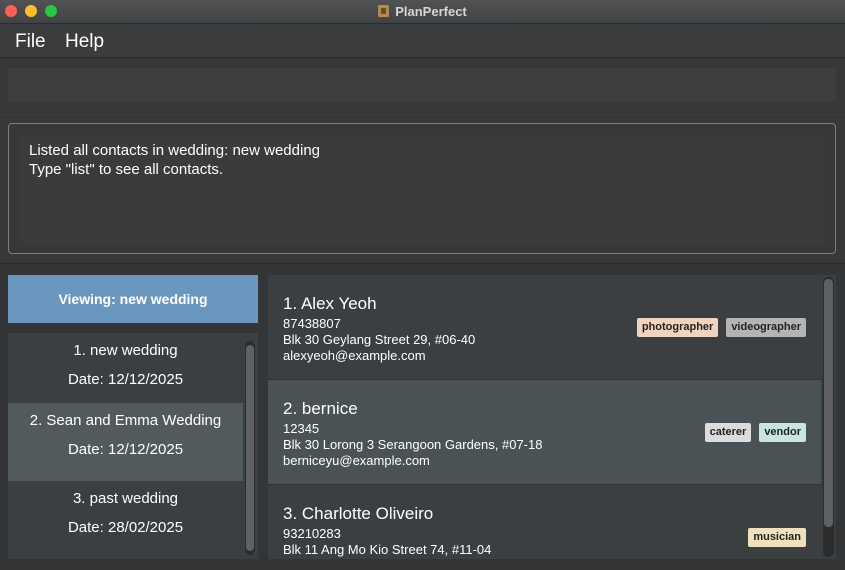 This screenshot has width=845, height=570. Describe the element at coordinates (755, 432) in the screenshot. I see `contact-tags: caterer vendor` at that location.